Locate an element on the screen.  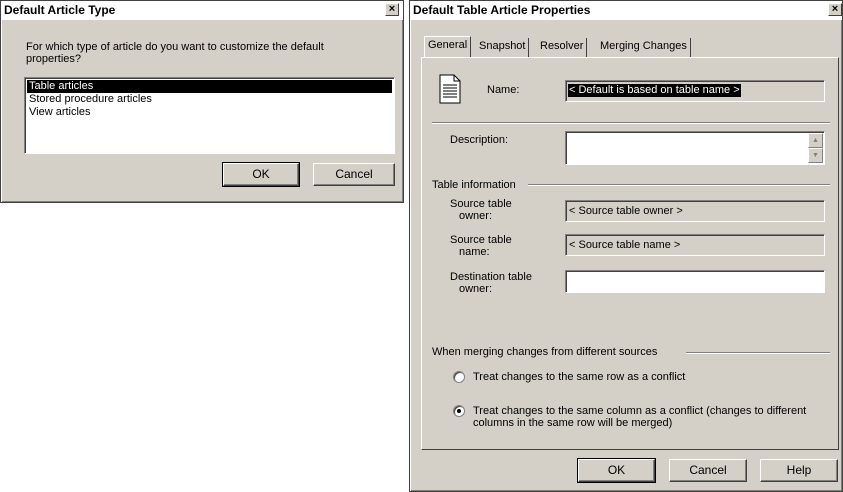
name-field: < Default is based on table name > is located at coordinates (695, 91).